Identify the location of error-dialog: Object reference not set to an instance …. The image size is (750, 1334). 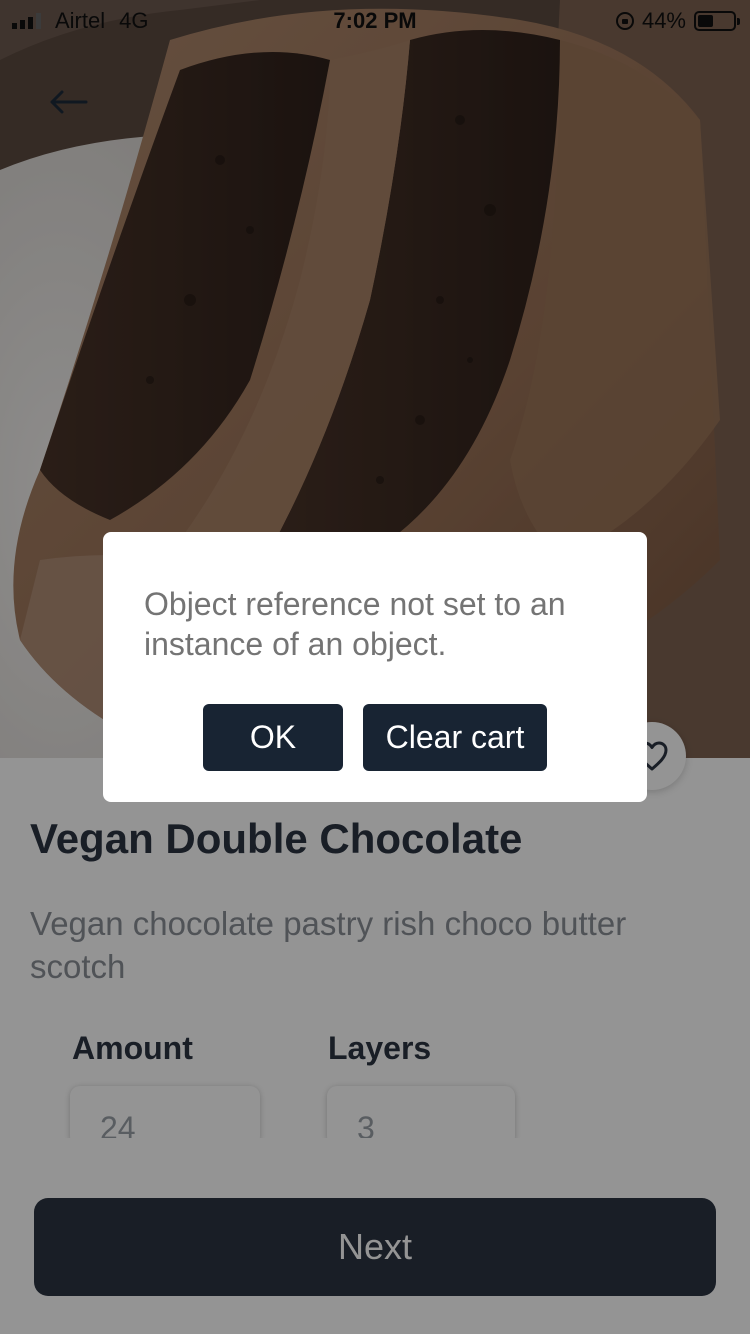
(375, 667).